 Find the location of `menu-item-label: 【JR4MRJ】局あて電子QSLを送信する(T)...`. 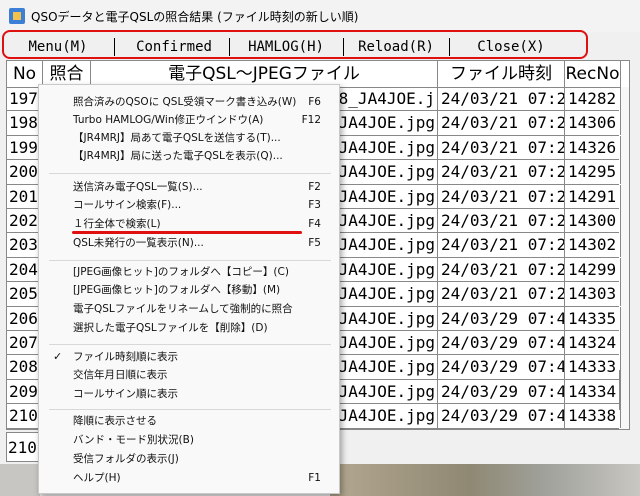

menu-item-label: 【JR4MRJ】局あて電子QSLを送信する(T)... is located at coordinates (177, 138).